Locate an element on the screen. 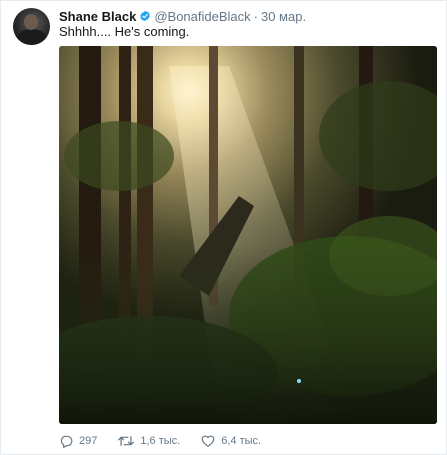 This screenshot has height=455, width=447. verified-badge-icon is located at coordinates (145, 16).